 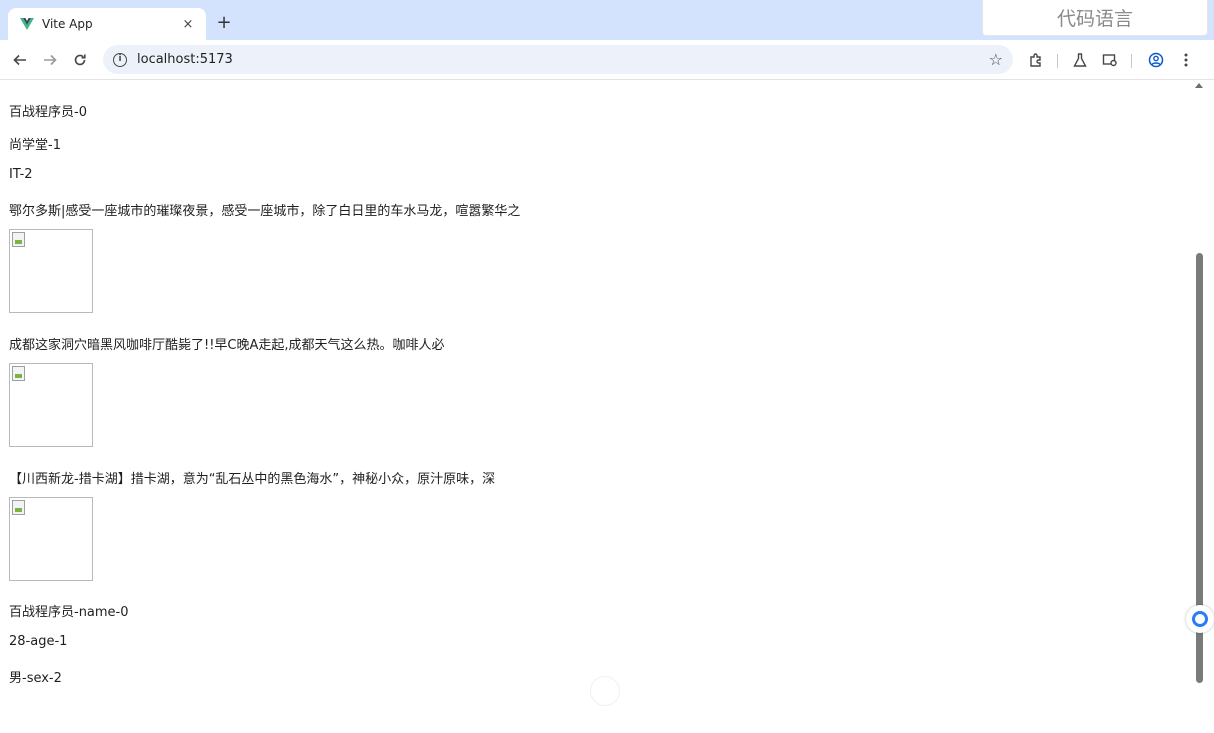 What do you see at coordinates (265, 211) in the screenshot?
I see `article-title: 鄂尔多斯|感受一座城市的璀璨夜景，感受一座城市，除了白日里的车水马龙，喧嚣繁华之` at bounding box center [265, 211].